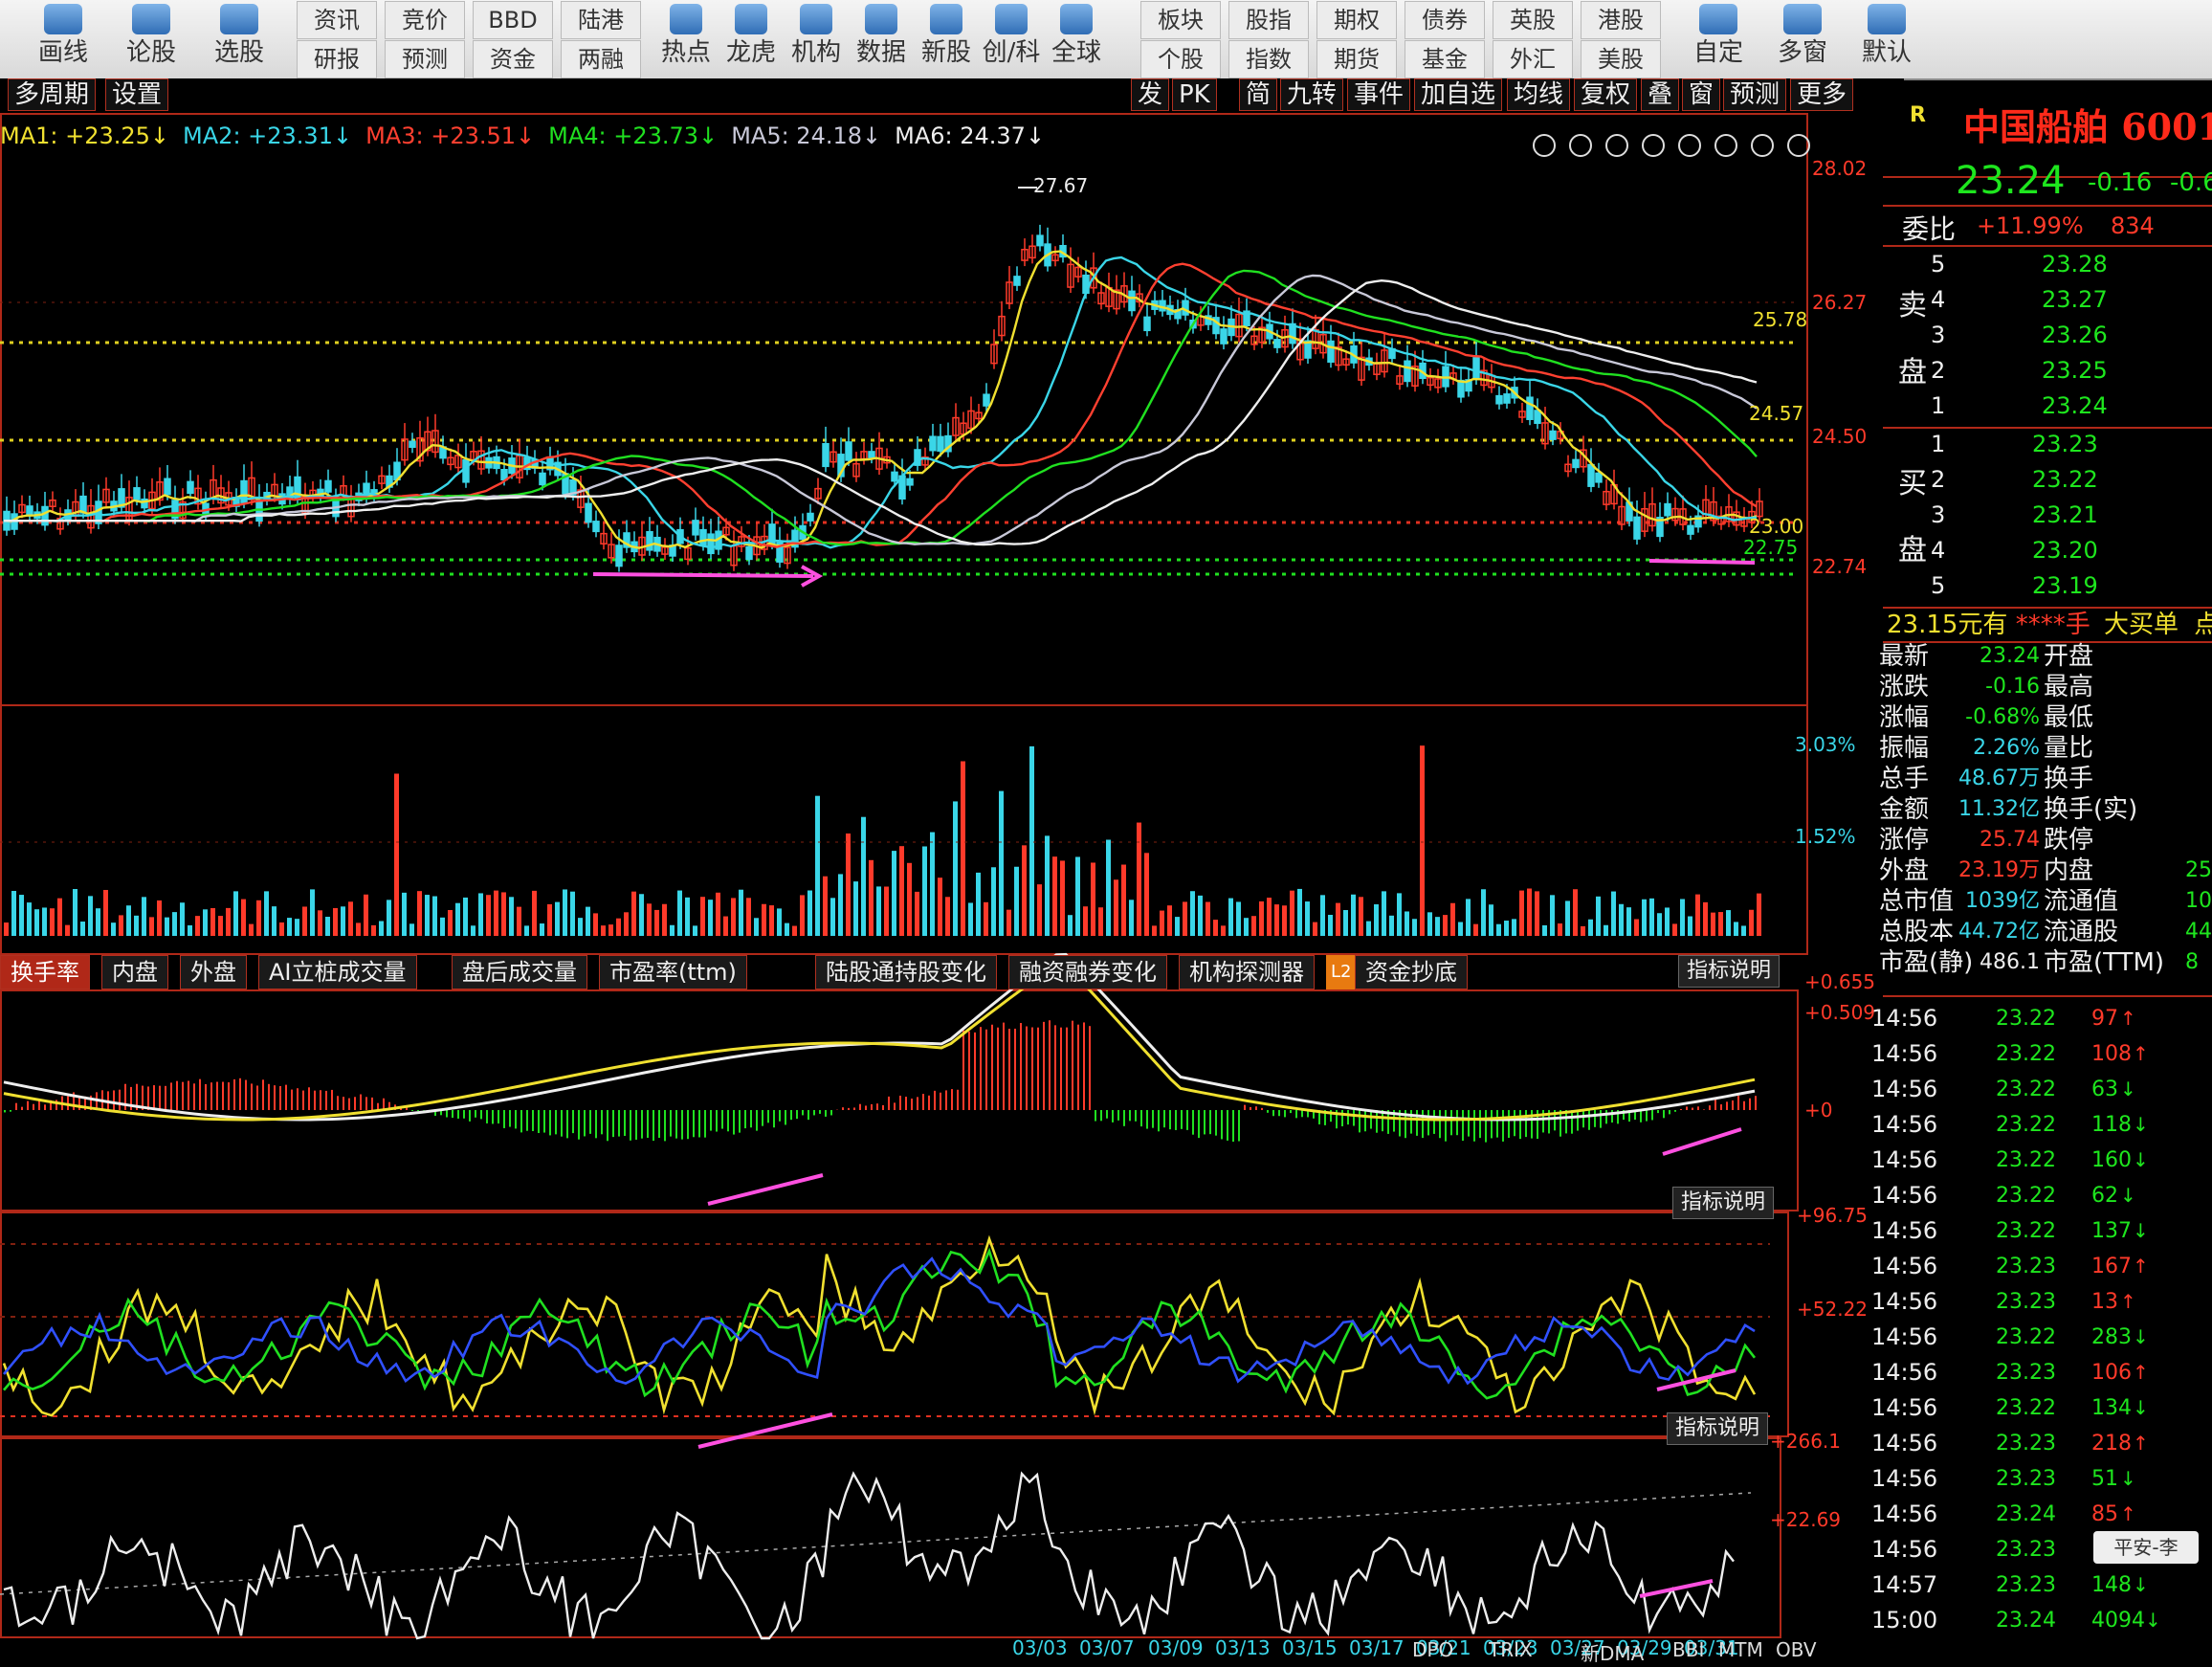  Describe the element at coordinates (1929, 228) in the screenshot. I see `weibi-label: 委比` at that location.